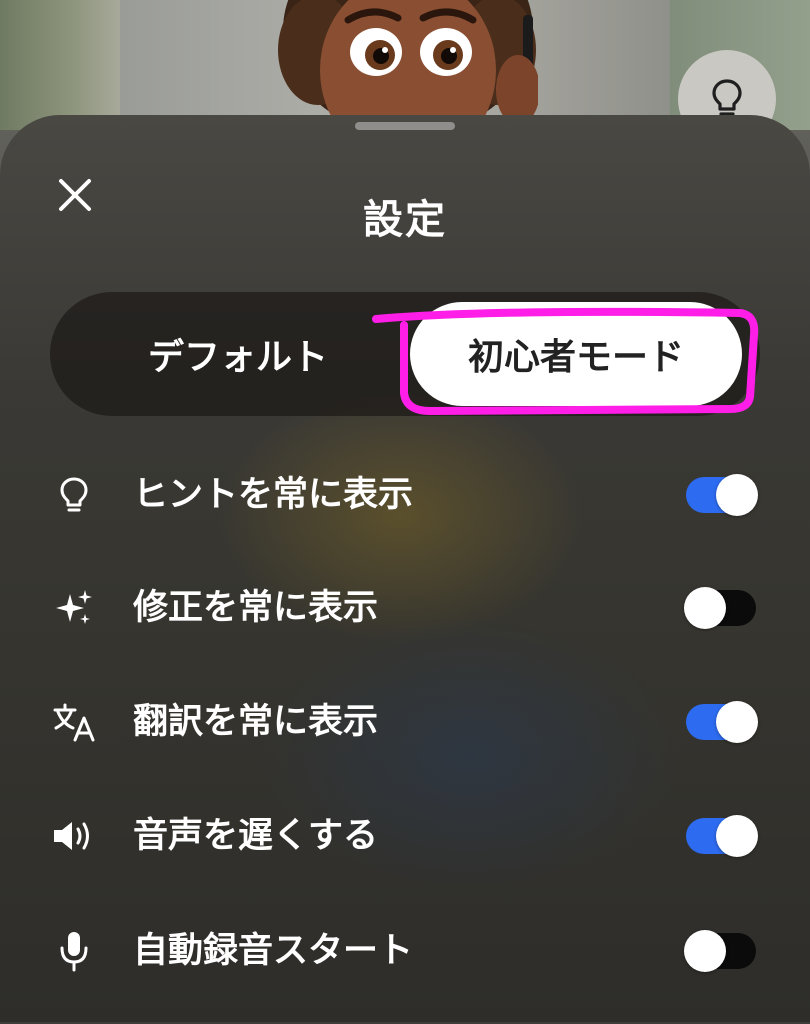 This screenshot has height=1024, width=810. What do you see at coordinates (60, 65) in the screenshot?
I see `background-window` at bounding box center [60, 65].